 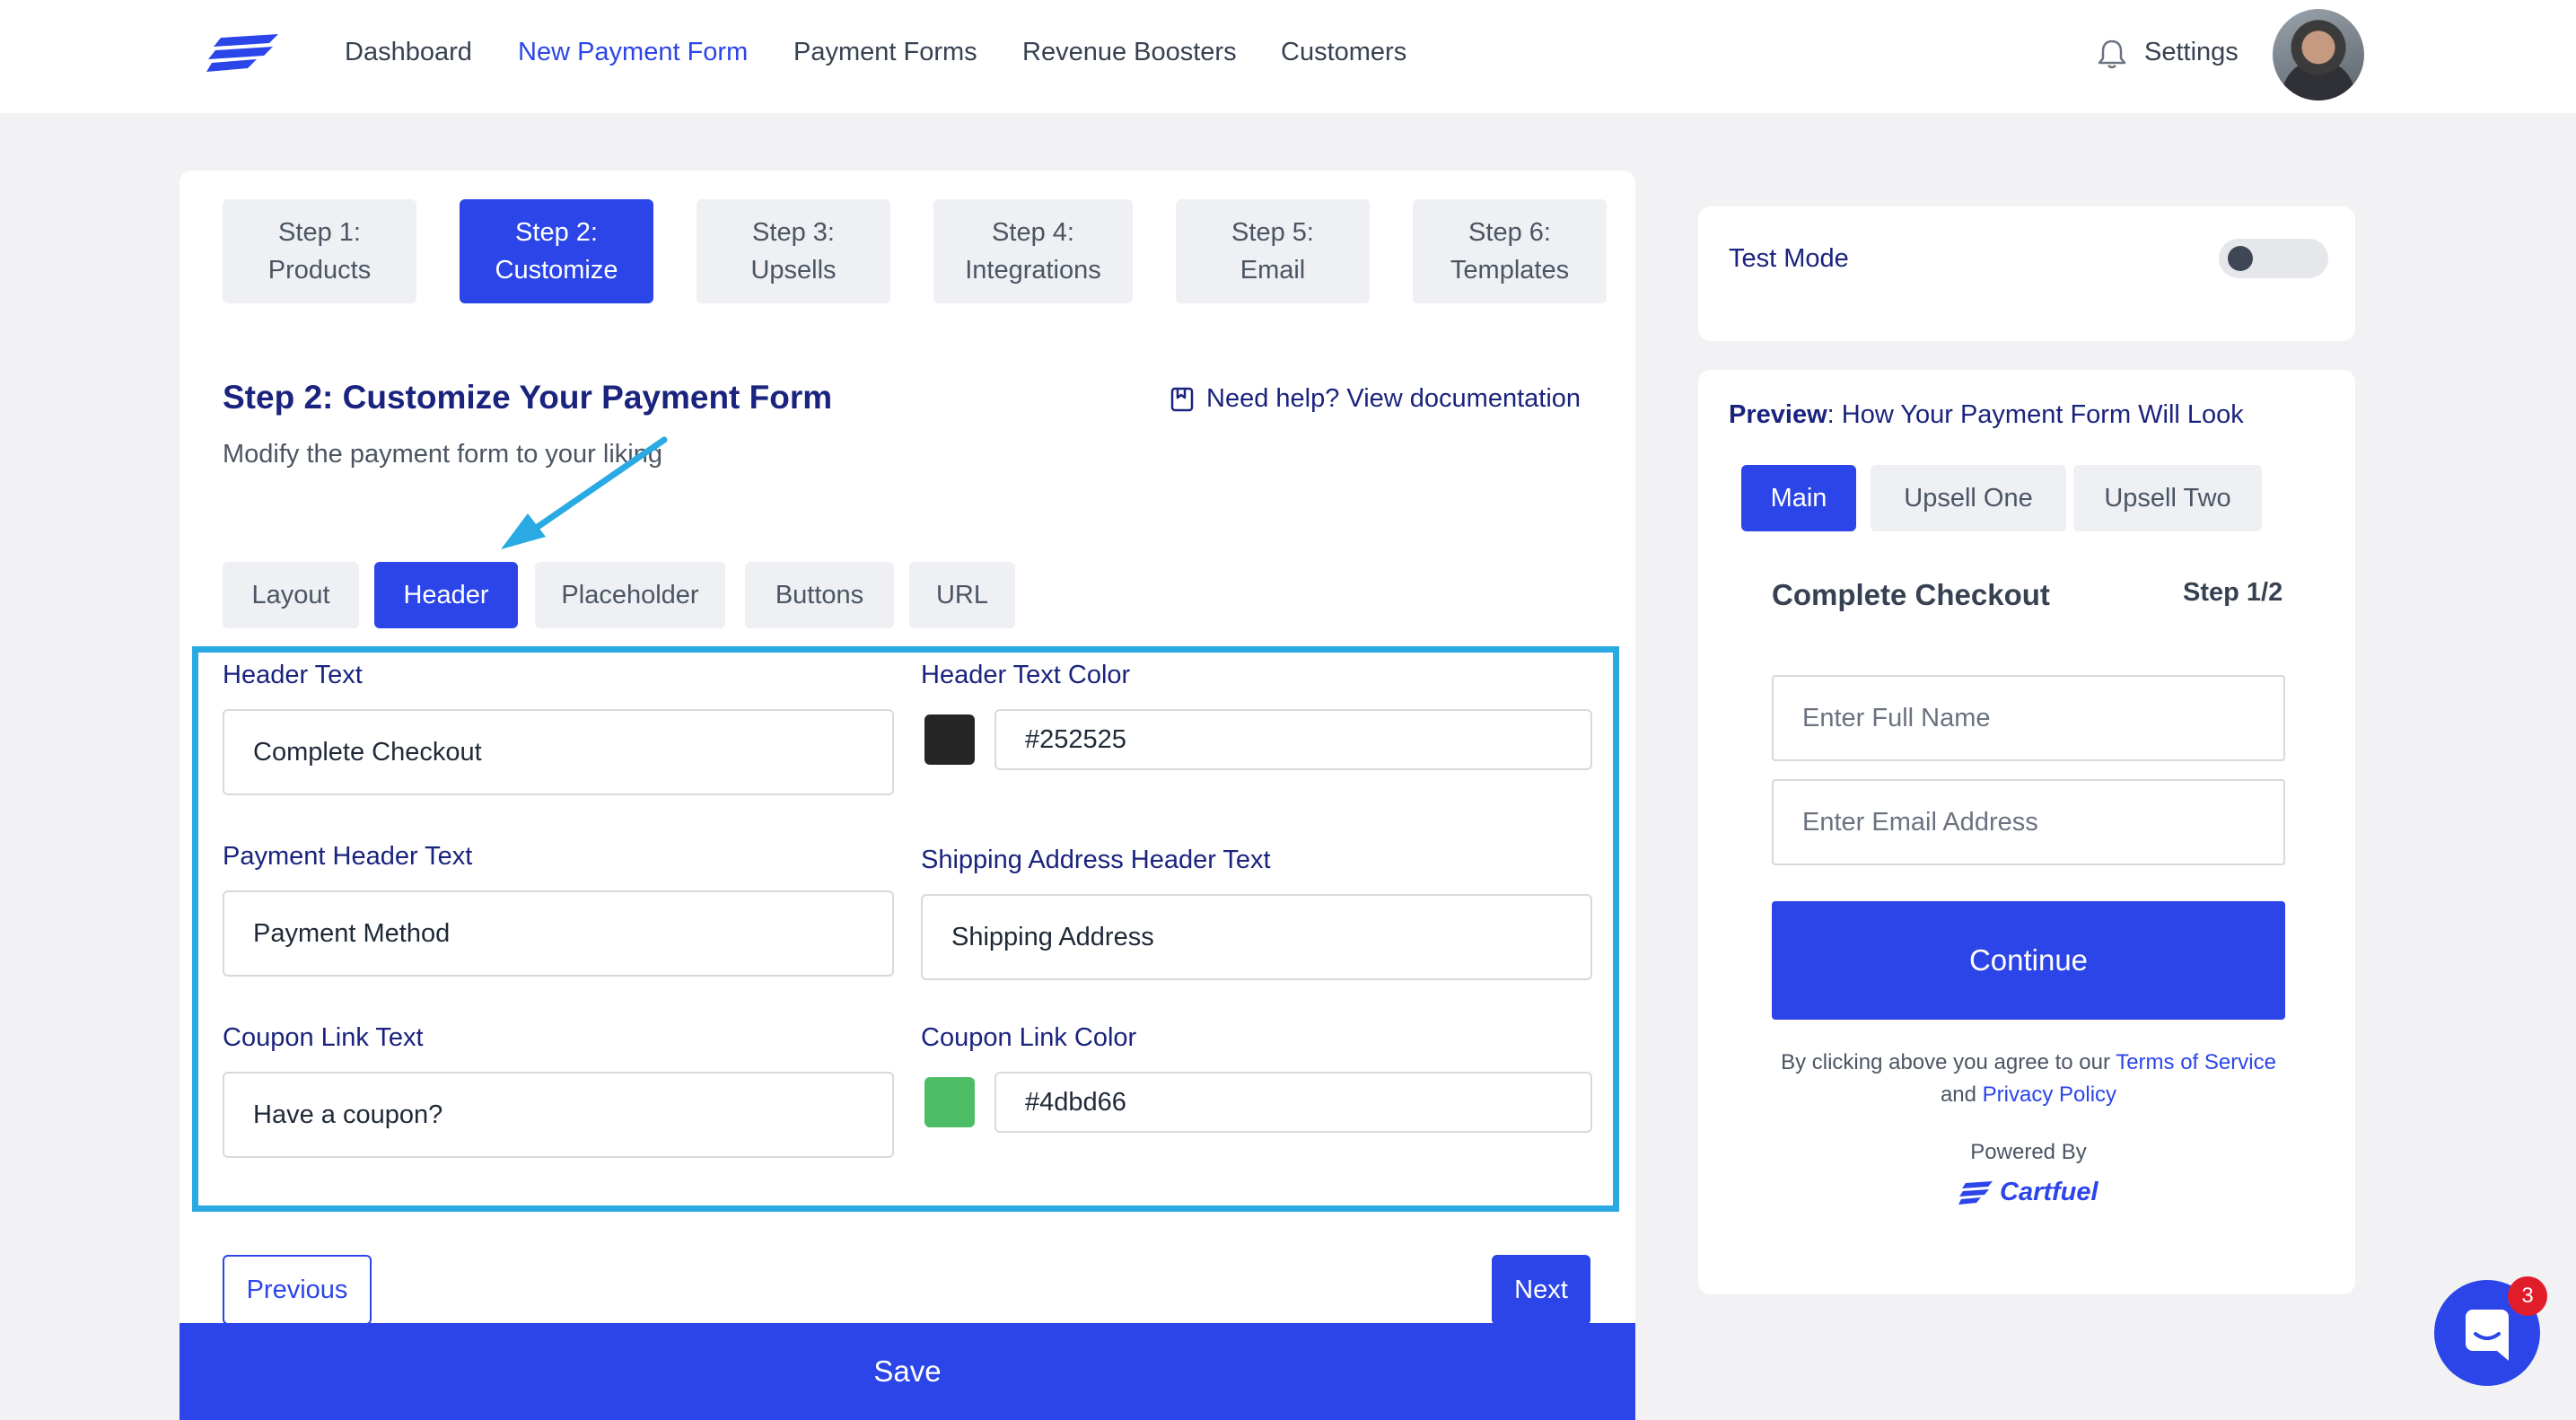 I want to click on settings-link: Settings, so click(x=2191, y=52).